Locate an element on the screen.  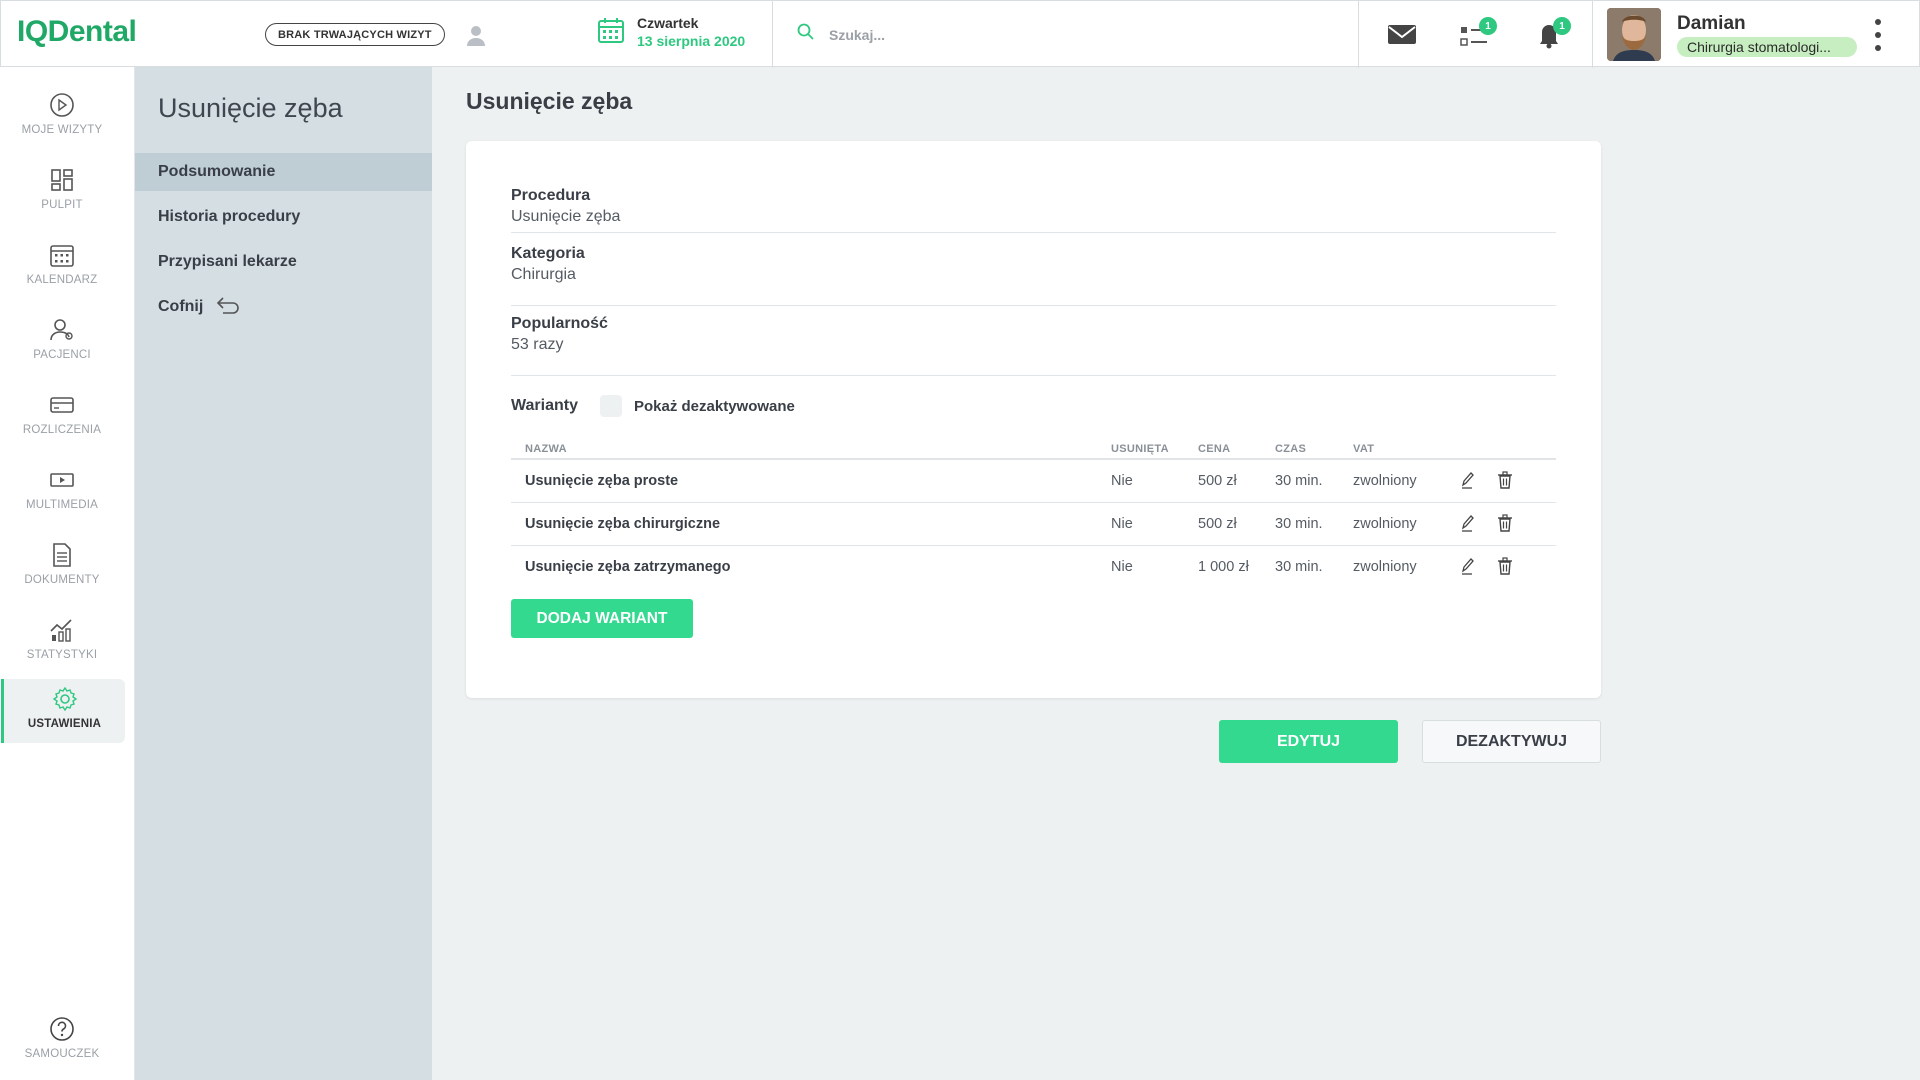
column-header: NAZWA is located at coordinates (811, 449).